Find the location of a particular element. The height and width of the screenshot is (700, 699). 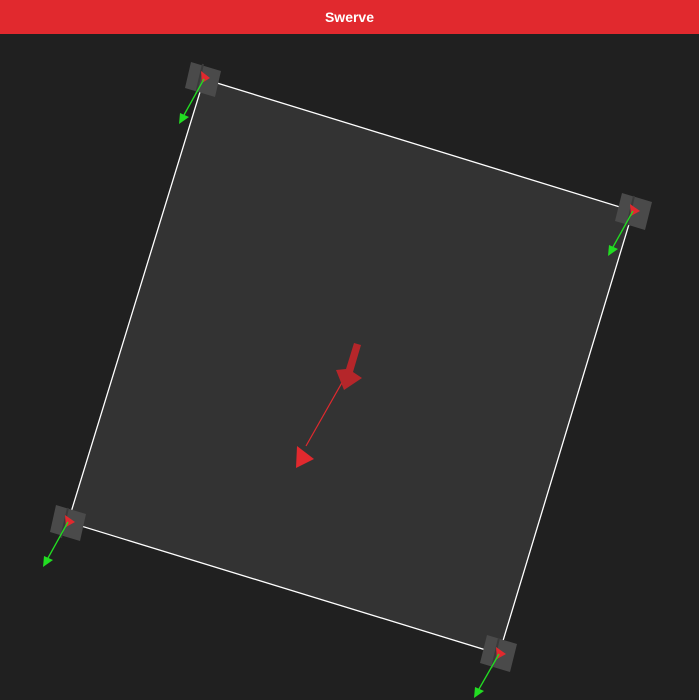

widget-title: Swerve is located at coordinates (349, 17).